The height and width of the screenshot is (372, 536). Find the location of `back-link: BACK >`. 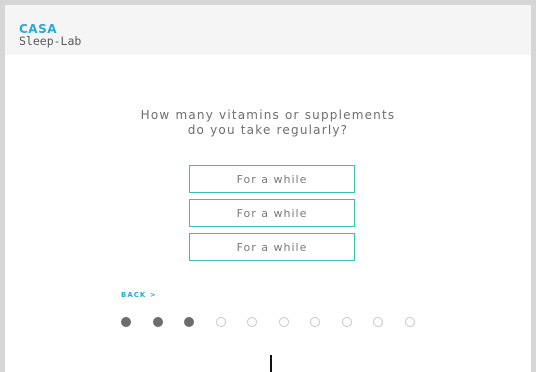

back-link: BACK > is located at coordinates (139, 295).